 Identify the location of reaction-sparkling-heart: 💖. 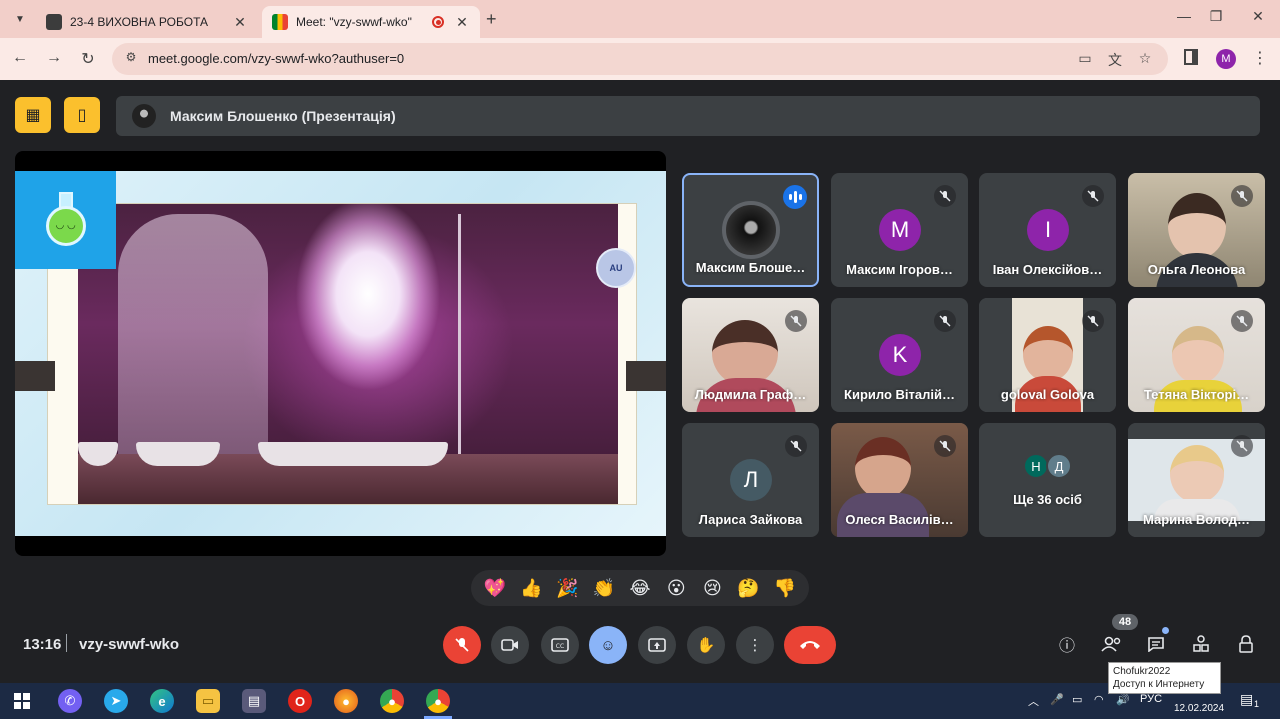
(495, 588).